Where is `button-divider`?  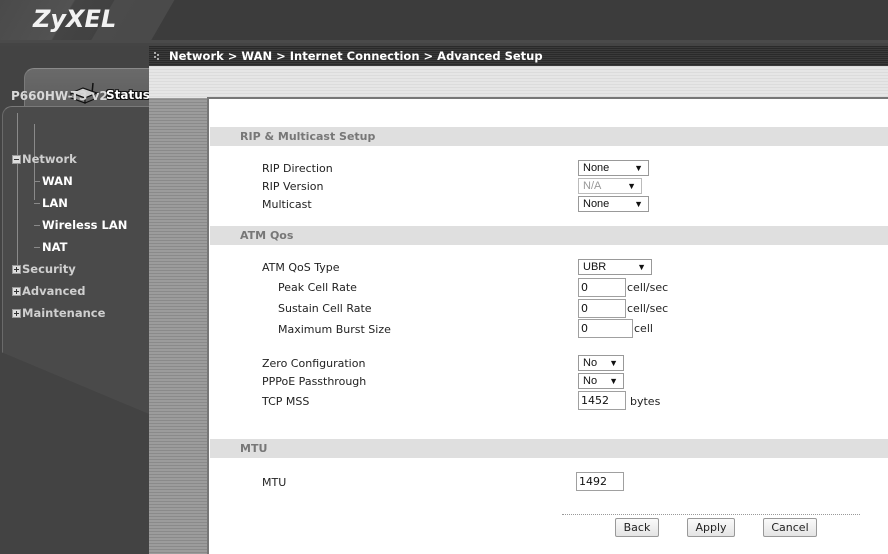
button-divider is located at coordinates (711, 514).